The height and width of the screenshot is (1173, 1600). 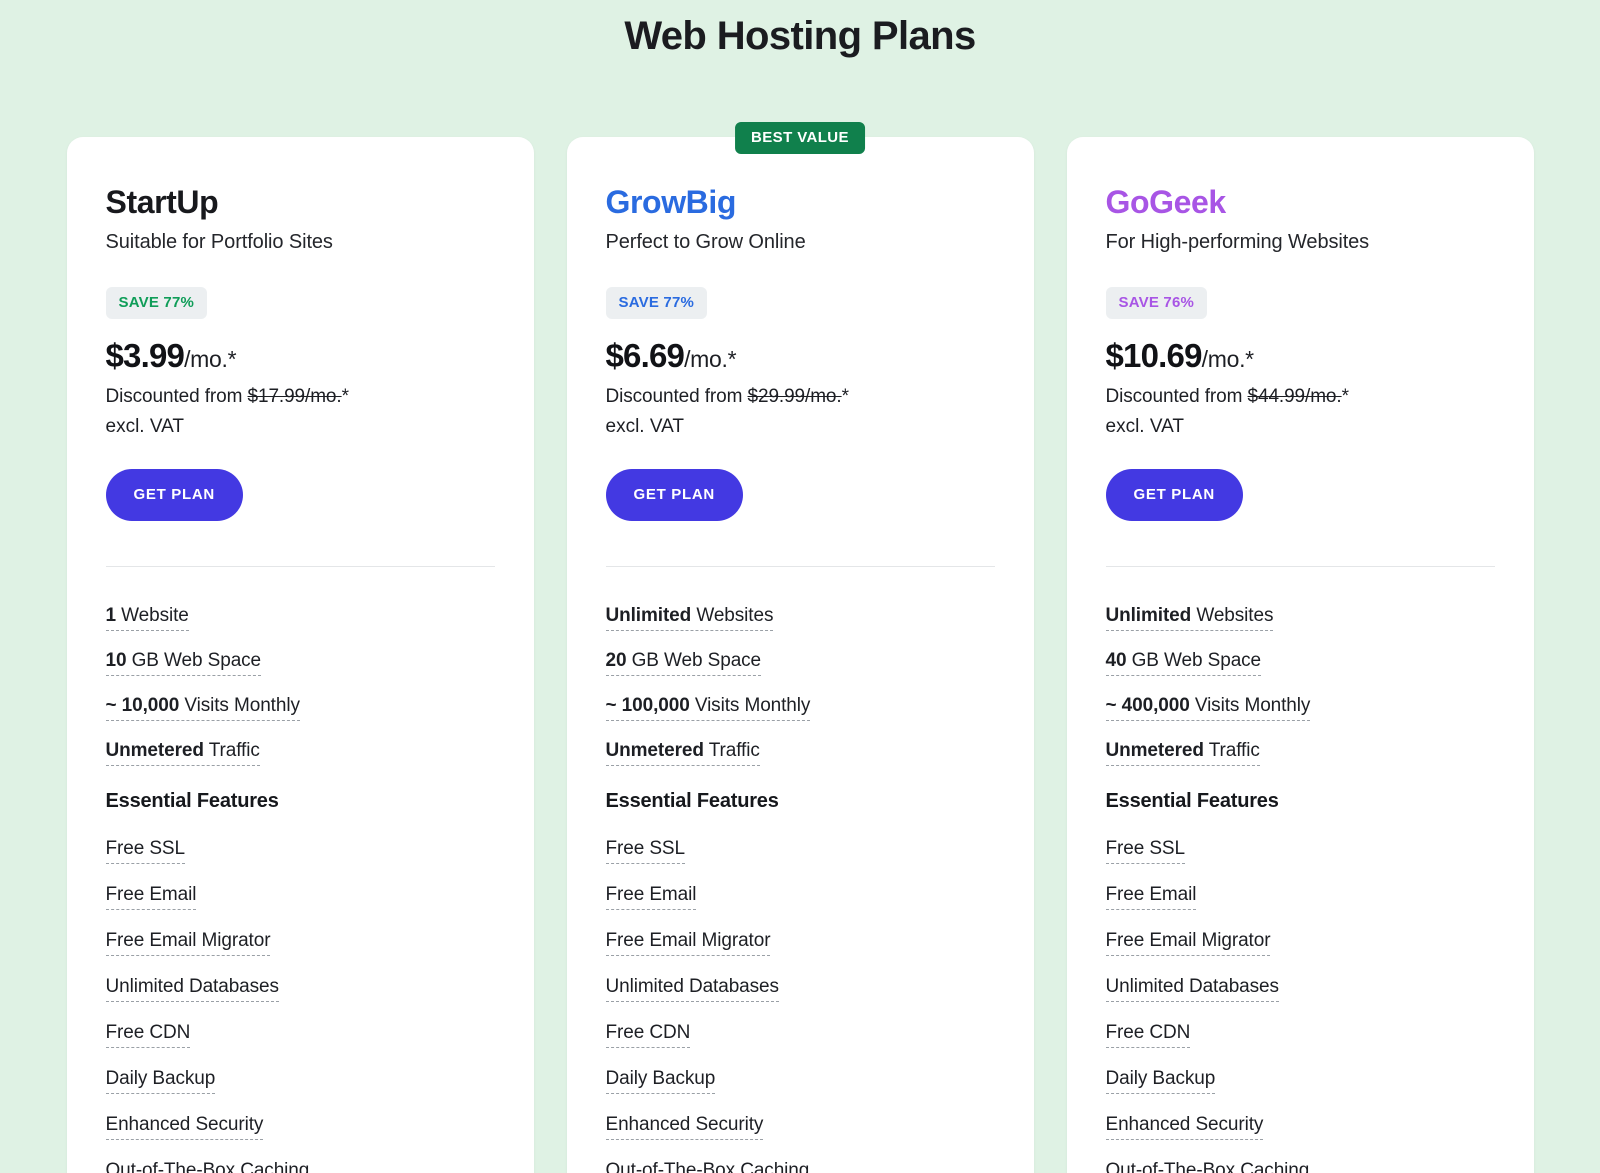 What do you see at coordinates (111, 616) in the screenshot?
I see `spec-value: 1` at bounding box center [111, 616].